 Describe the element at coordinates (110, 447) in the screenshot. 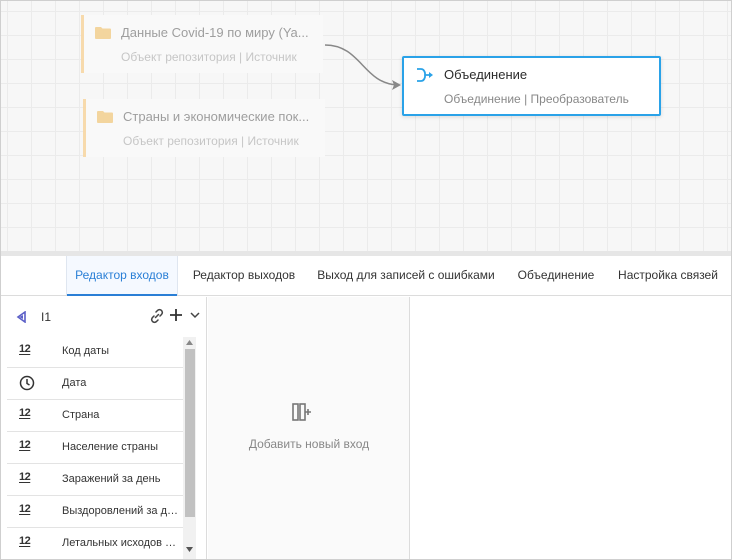

I see `field-name: Население страны` at that location.